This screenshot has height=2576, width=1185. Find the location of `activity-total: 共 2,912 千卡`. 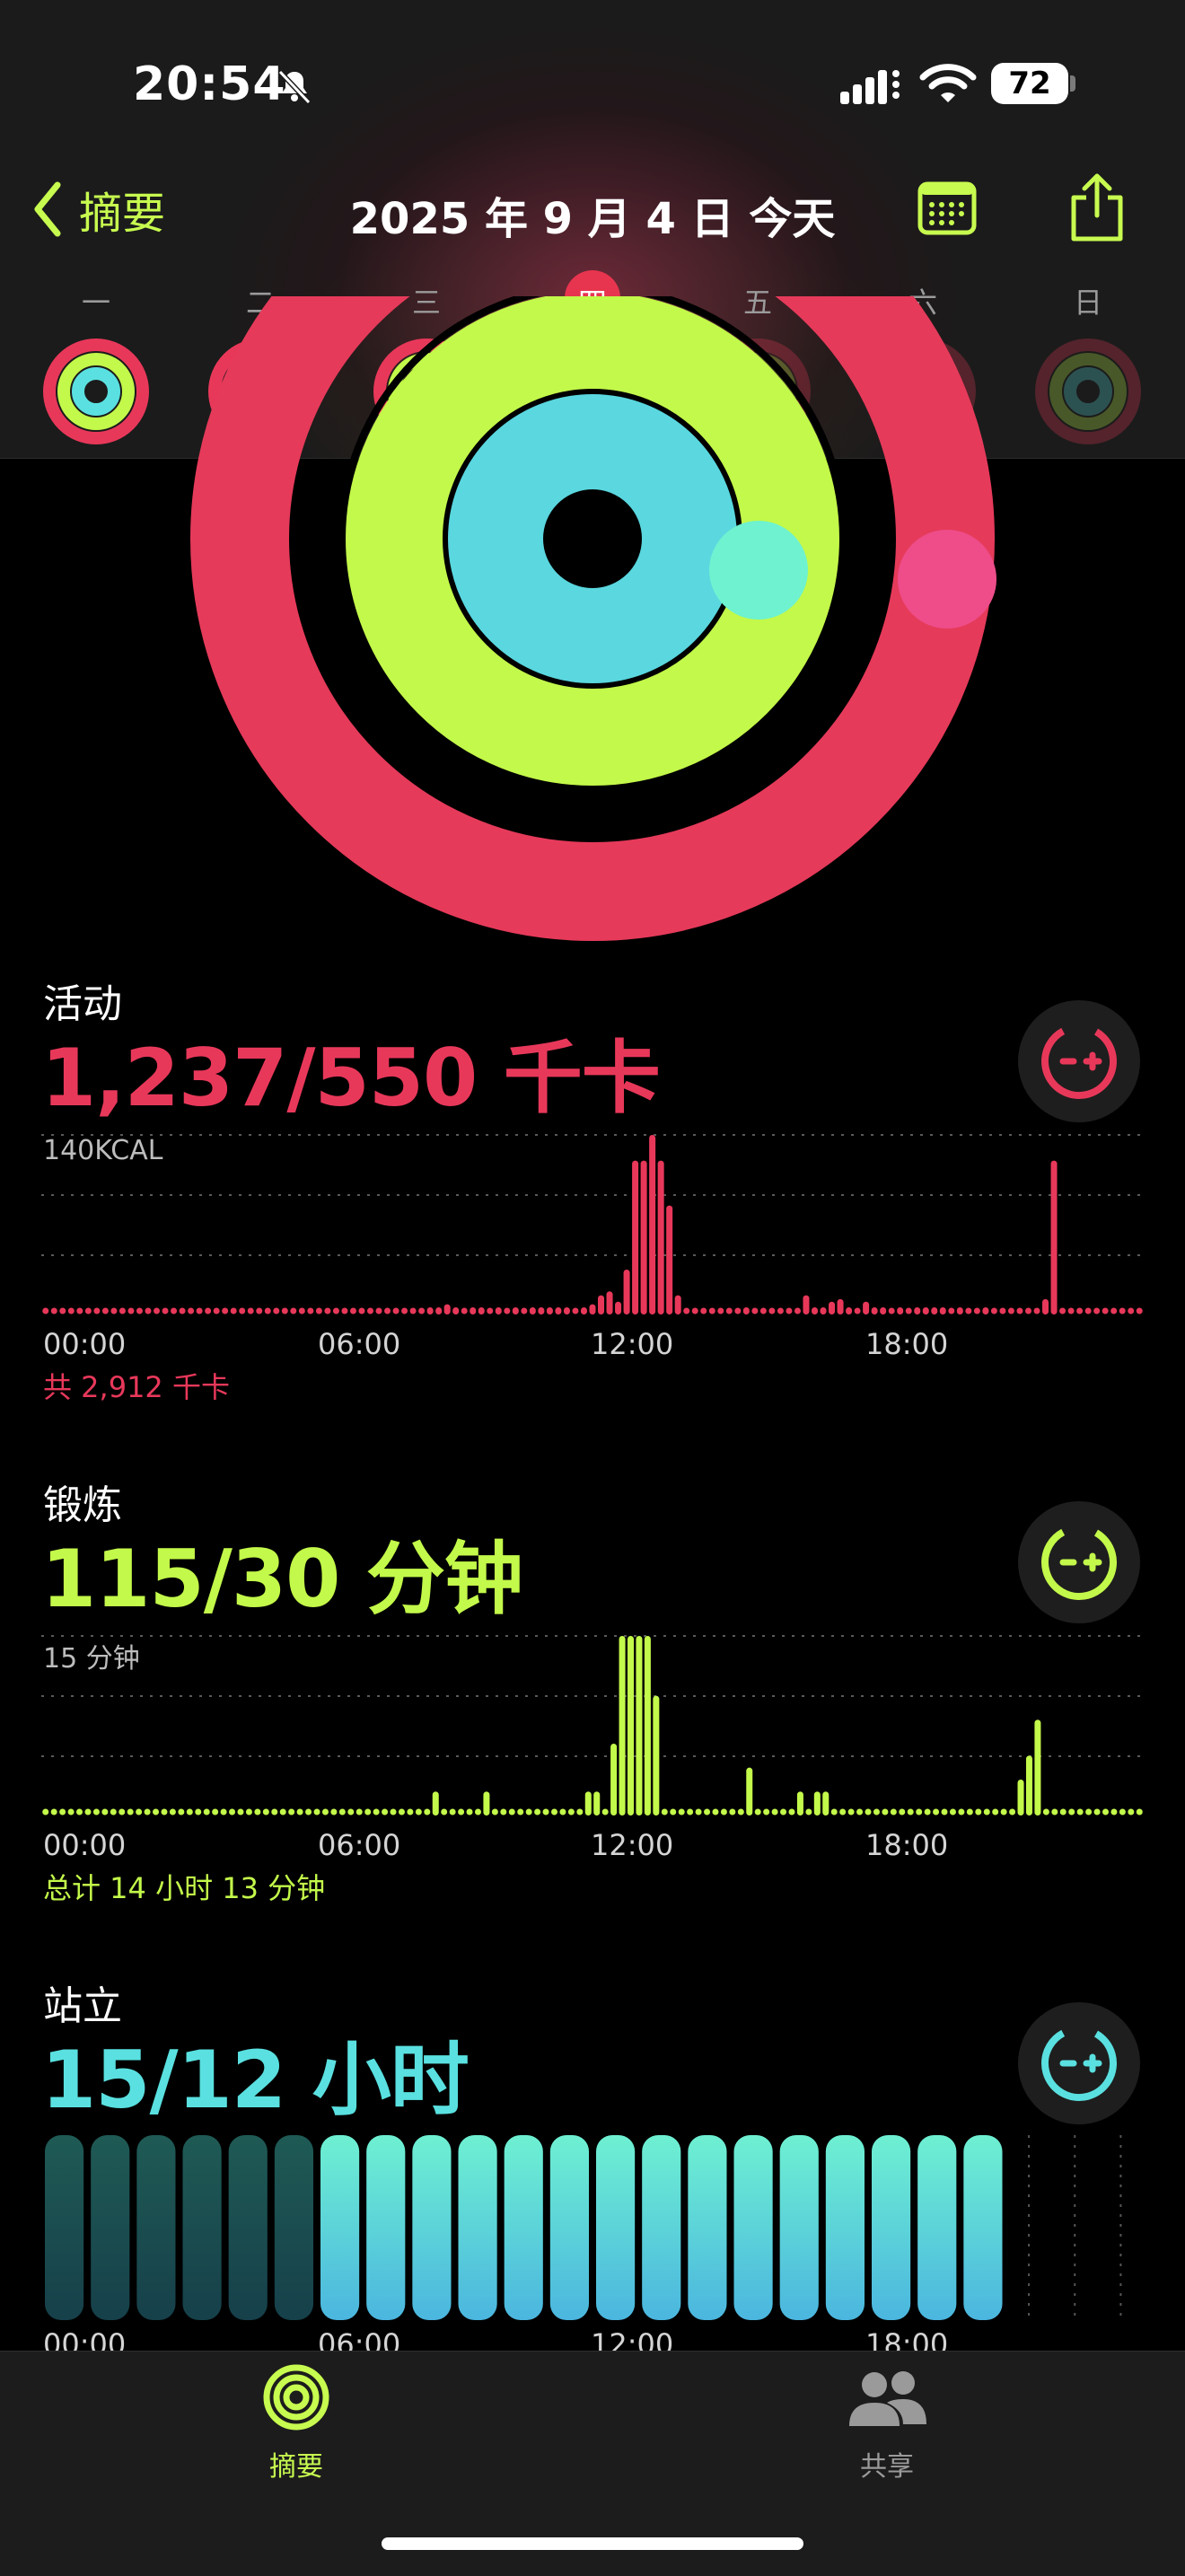

activity-total: 共 2,912 千卡 is located at coordinates (136, 1387).